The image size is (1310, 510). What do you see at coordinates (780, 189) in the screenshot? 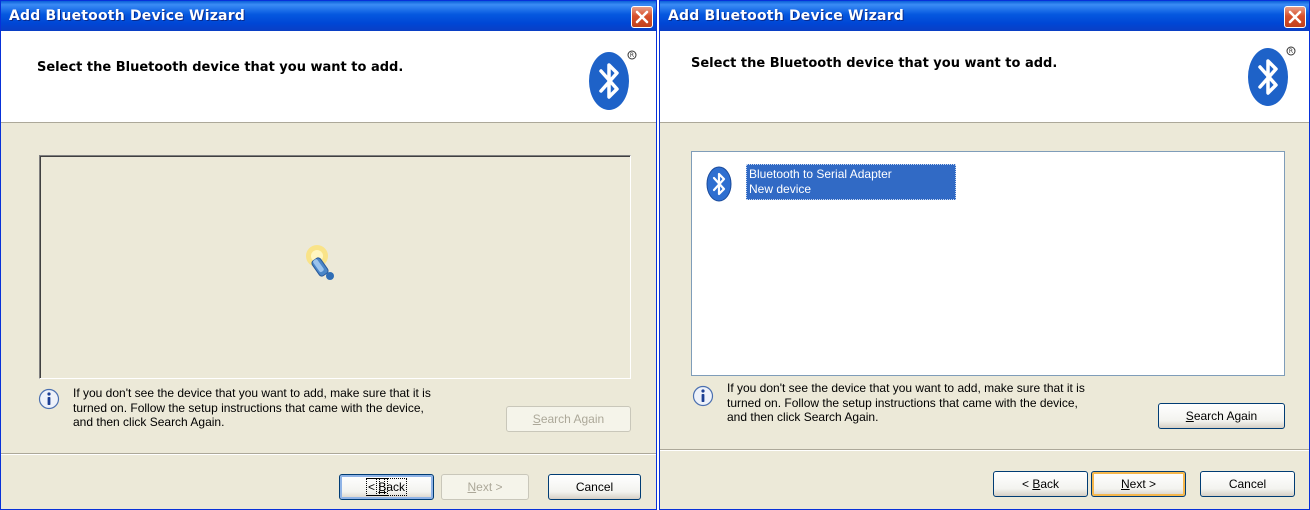
I see `device-status: New device` at bounding box center [780, 189].